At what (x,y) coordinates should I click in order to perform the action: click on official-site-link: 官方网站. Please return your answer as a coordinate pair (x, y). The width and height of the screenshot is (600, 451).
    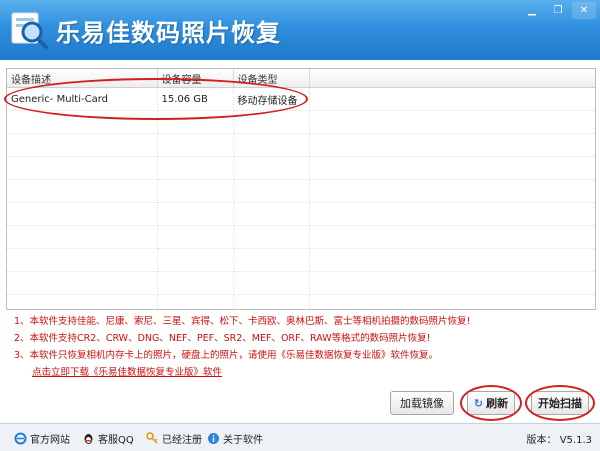
    Looking at the image, I should click on (42, 438).